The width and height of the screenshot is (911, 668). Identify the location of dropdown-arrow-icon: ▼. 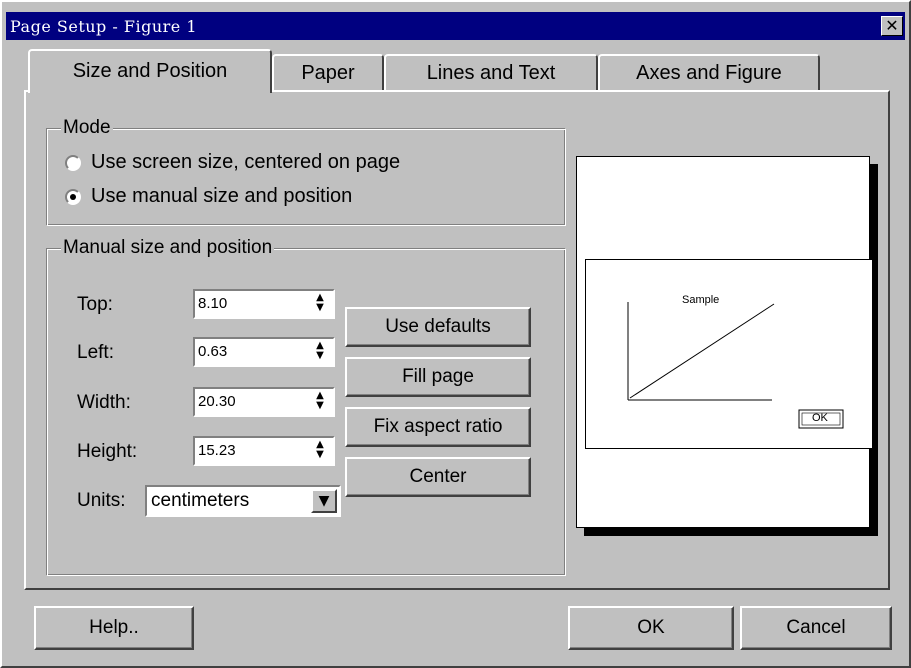
(324, 501).